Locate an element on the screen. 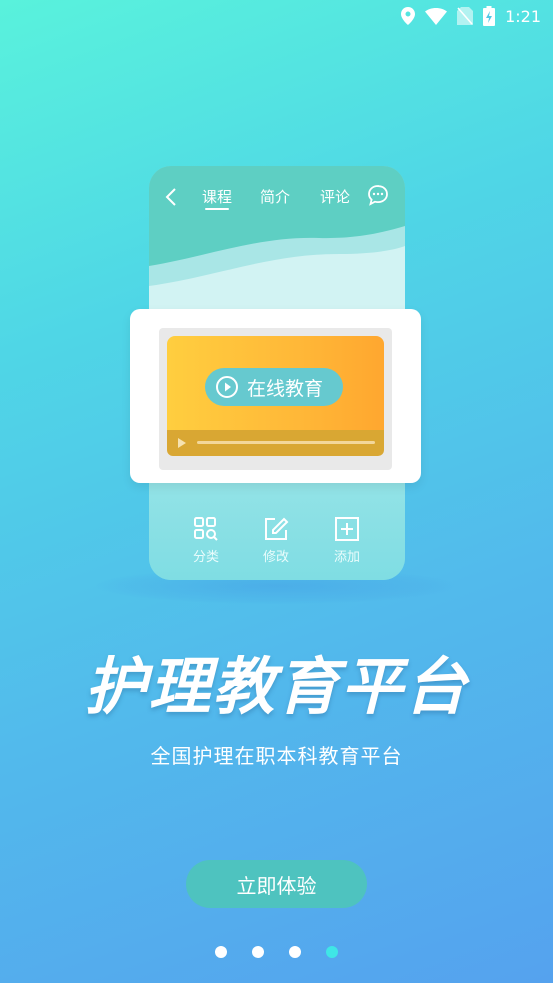  phone-wave is located at coordinates (277, 271).